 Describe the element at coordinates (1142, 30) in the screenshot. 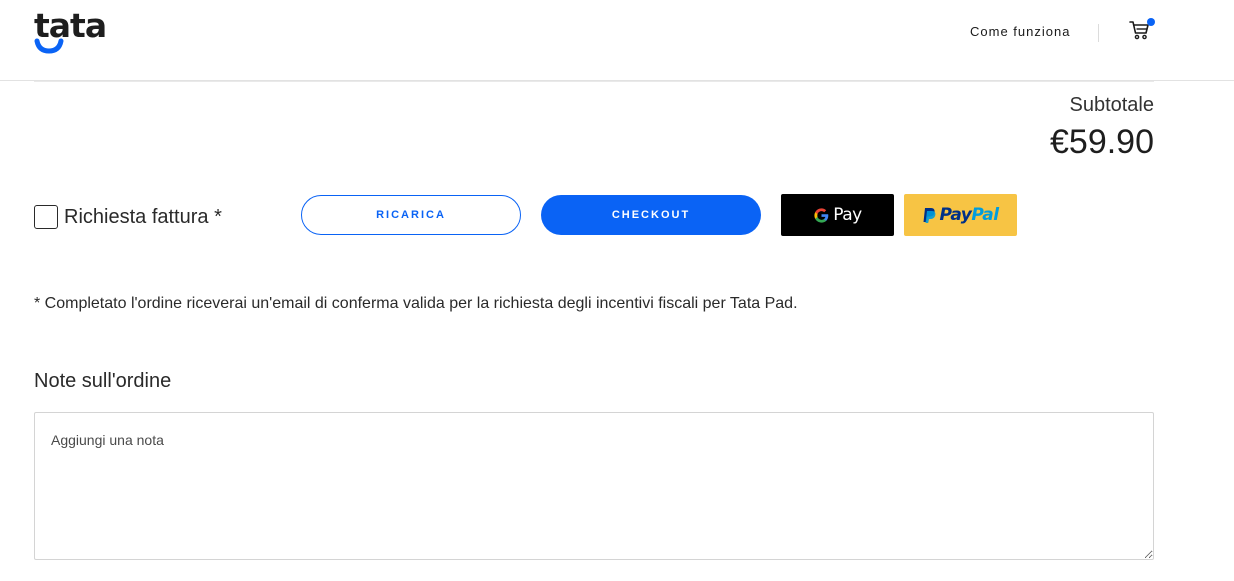

I see `cart-button` at that location.